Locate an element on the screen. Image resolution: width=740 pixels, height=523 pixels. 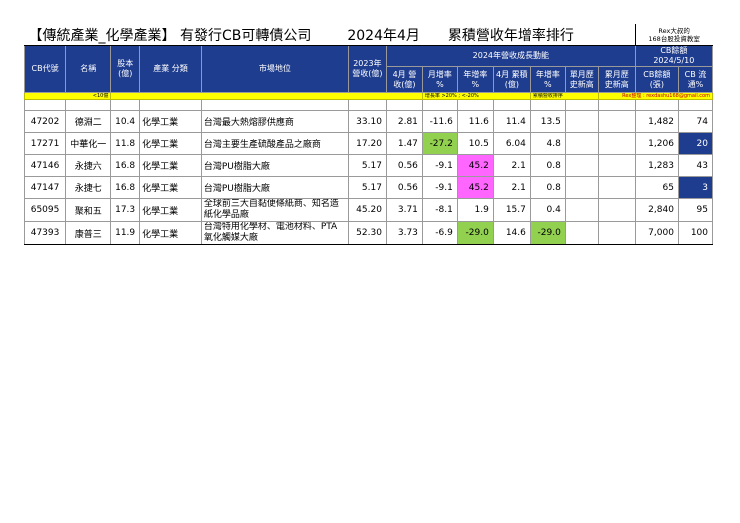
cell-cb-balance: 65 is located at coordinates (656, 187).